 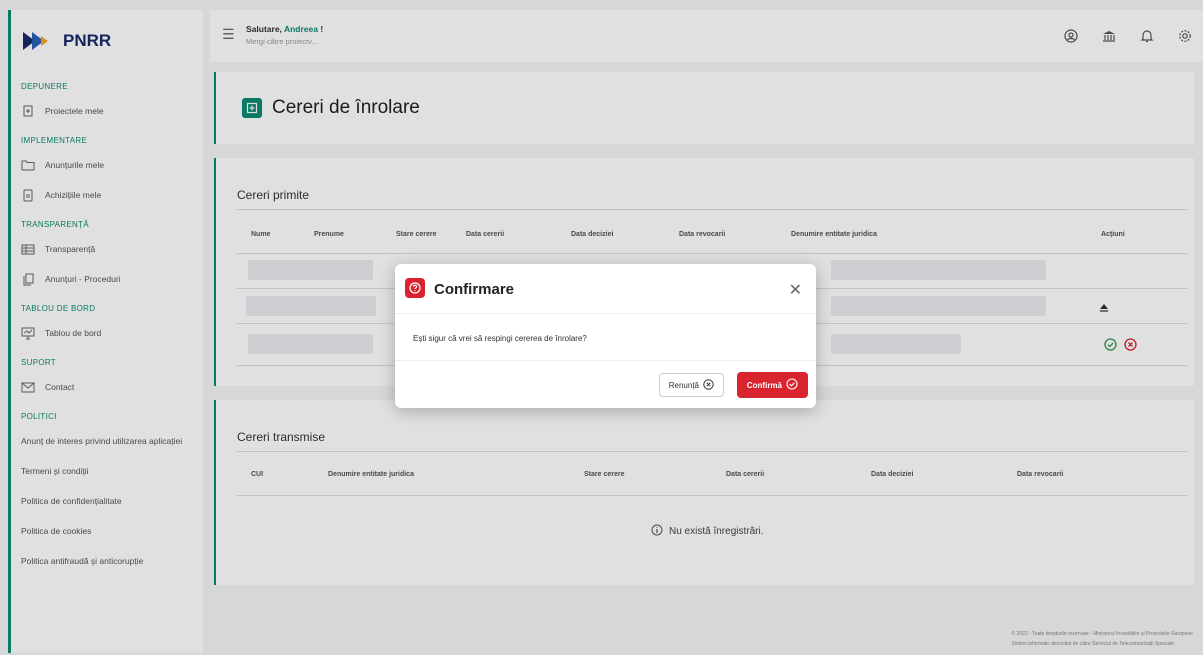 What do you see at coordinates (683, 385) in the screenshot?
I see `cancel-label: Renunță` at bounding box center [683, 385].